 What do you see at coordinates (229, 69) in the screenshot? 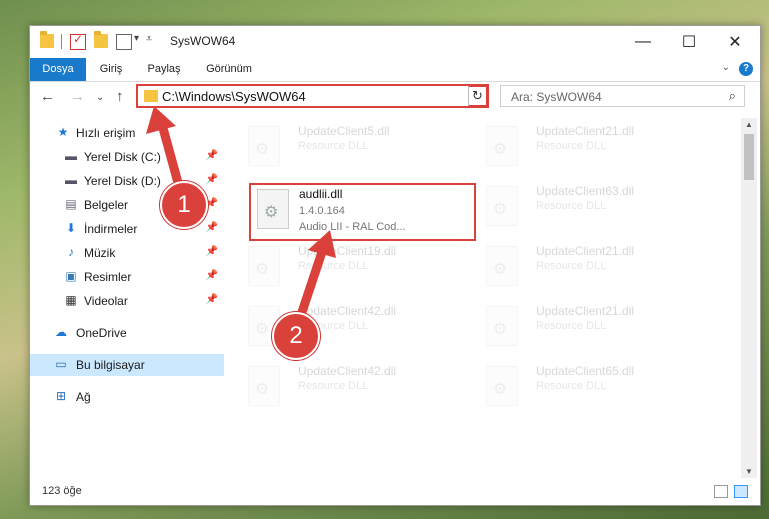
I see `tab-gorunum: Görünüm` at bounding box center [229, 69].